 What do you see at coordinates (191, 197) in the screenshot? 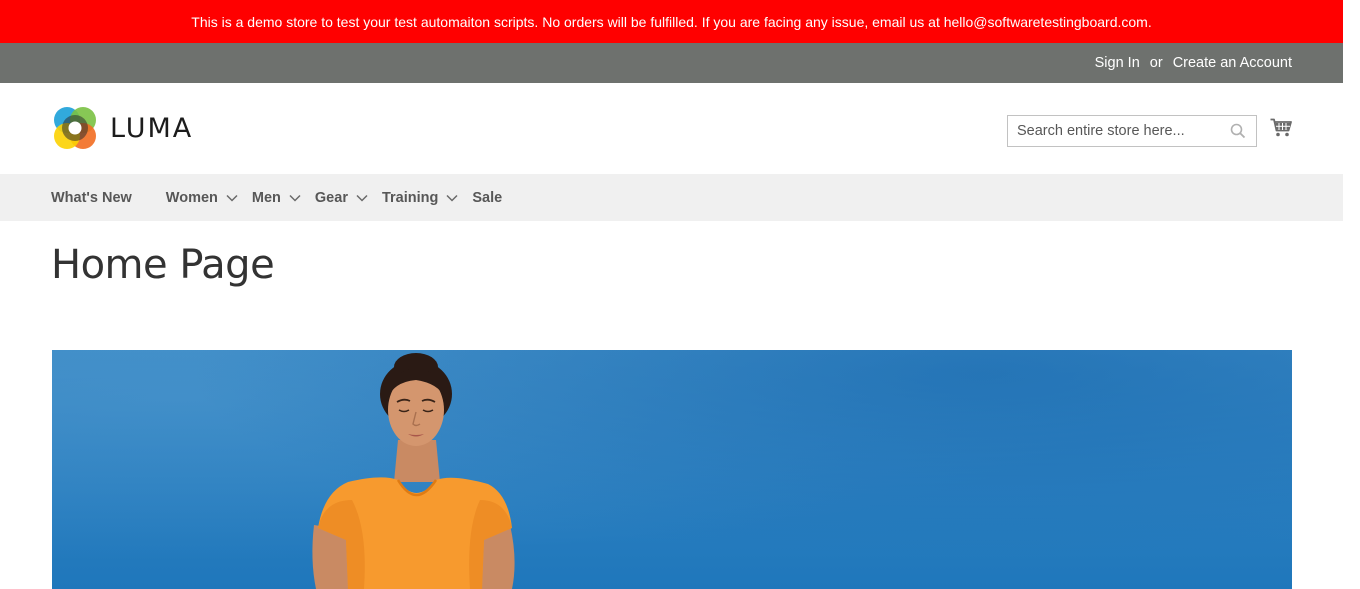
I see `nav-item-label: Women` at bounding box center [191, 197].